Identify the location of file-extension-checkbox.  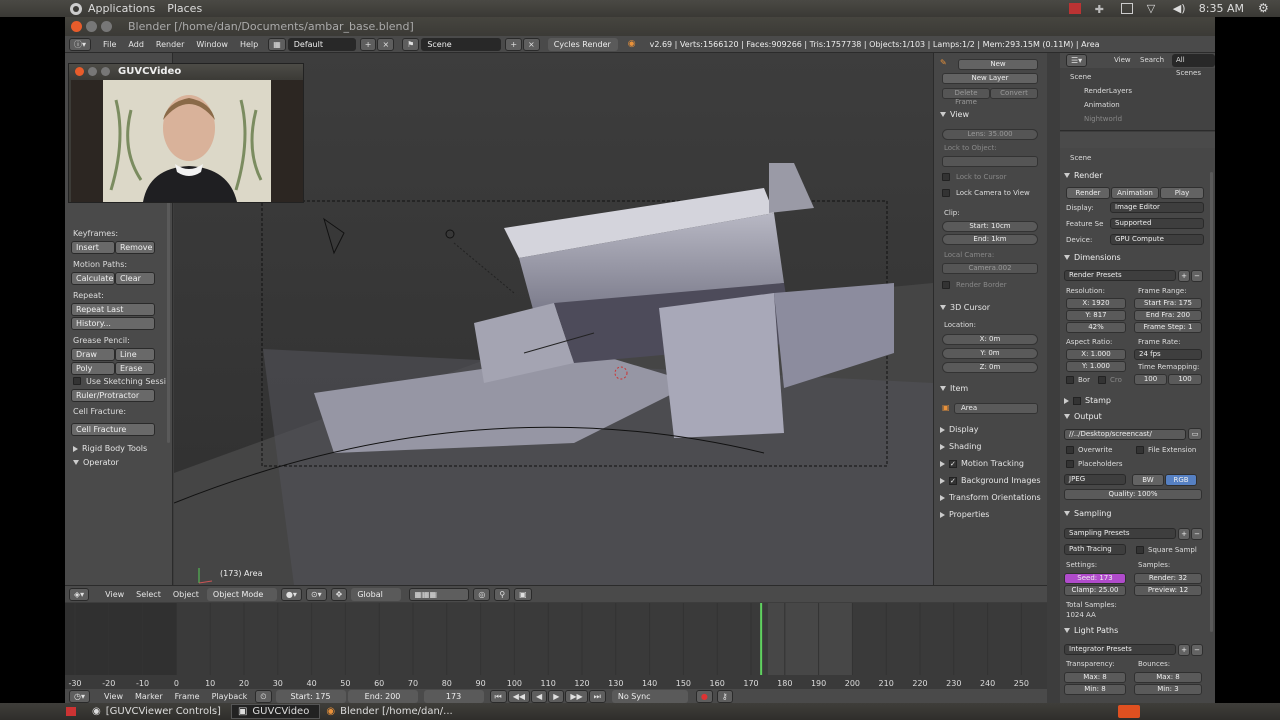
(1140, 450).